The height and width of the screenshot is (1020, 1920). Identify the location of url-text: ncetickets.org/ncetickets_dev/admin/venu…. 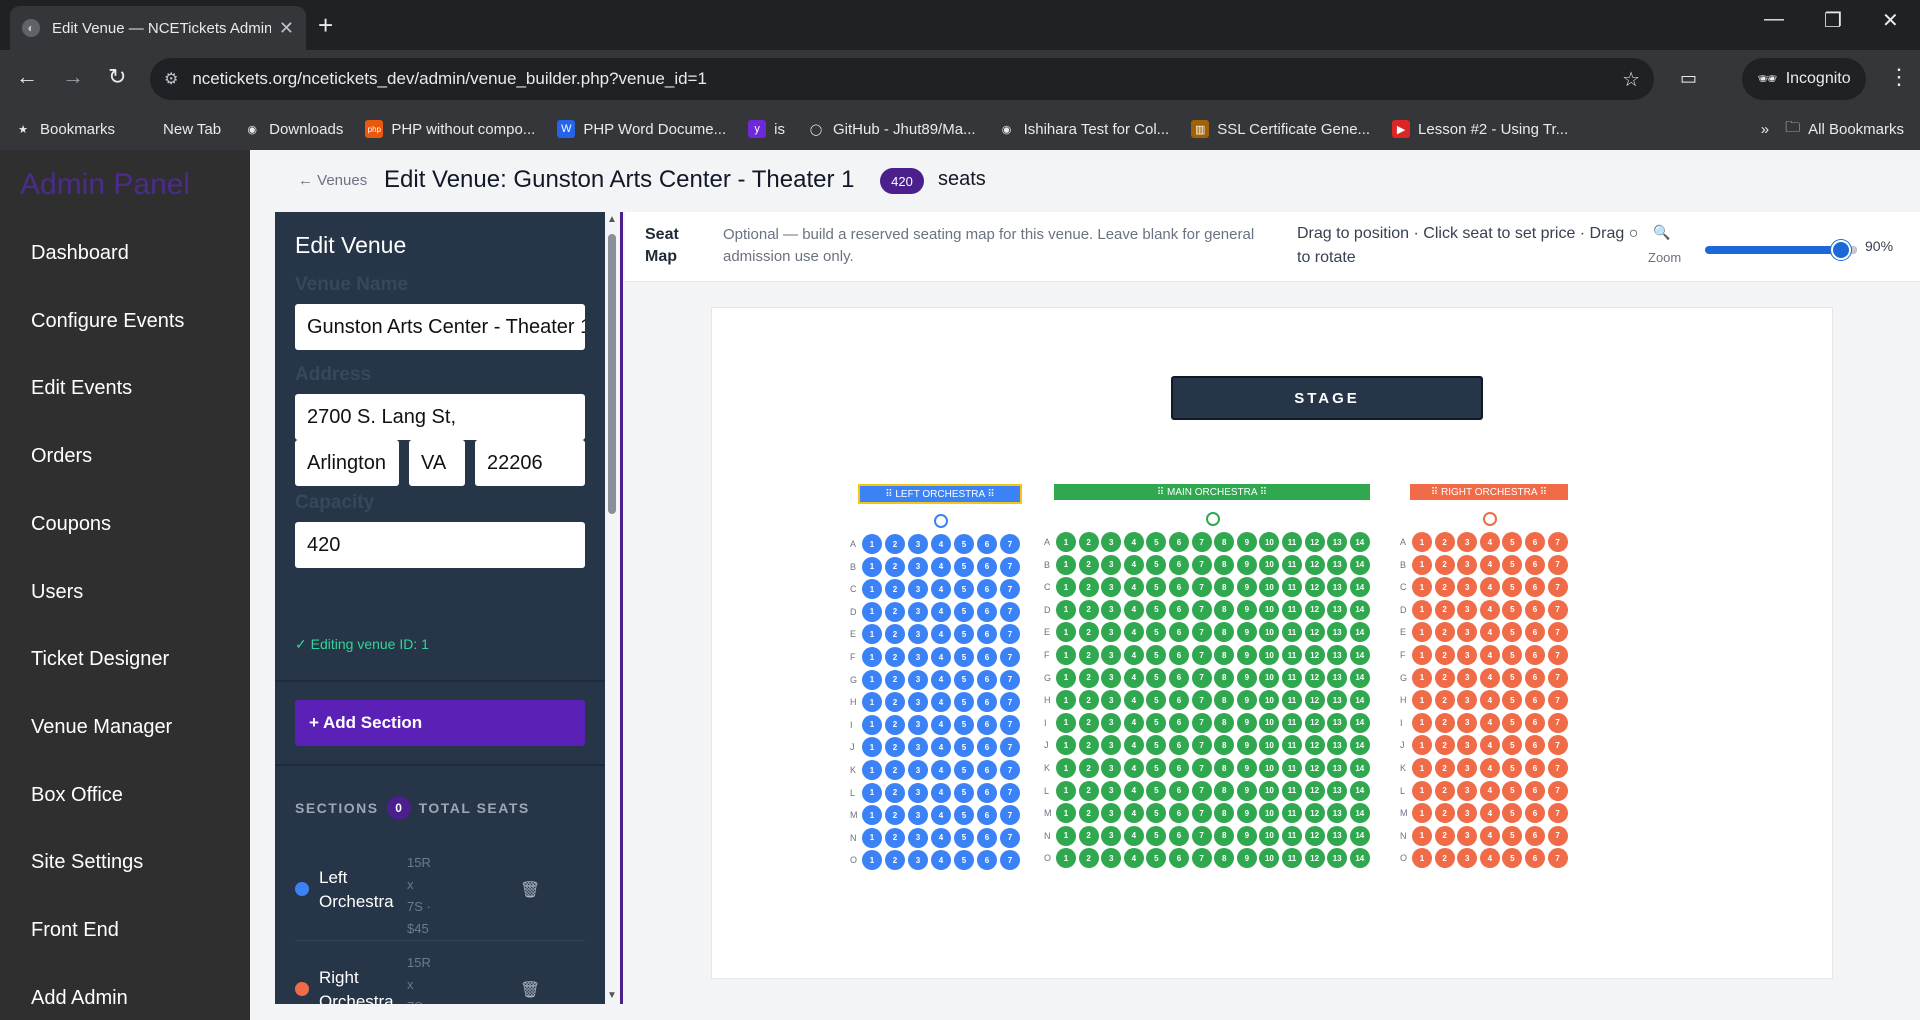
(907, 79).